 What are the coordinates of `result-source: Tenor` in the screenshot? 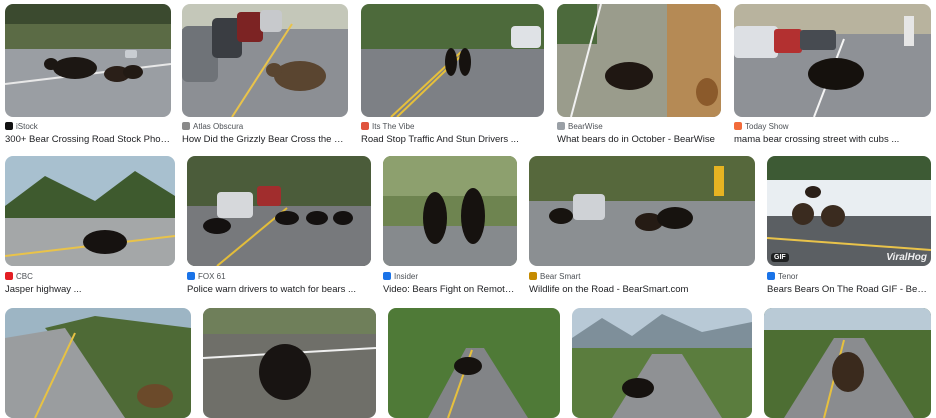 It's located at (782, 276).